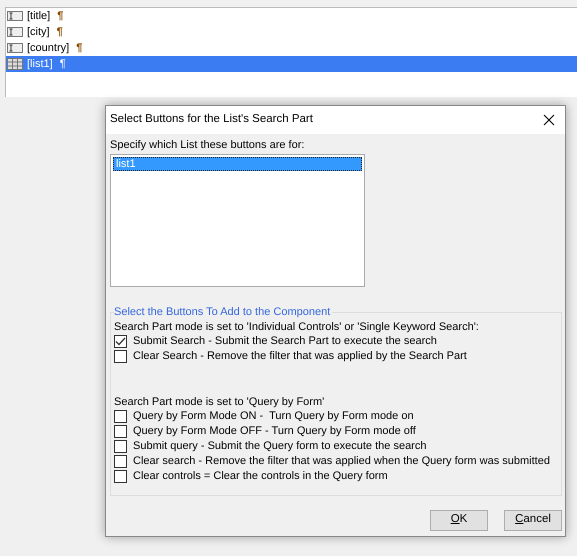 Image resolution: width=577 pixels, height=556 pixels. I want to click on grid-icon, so click(15, 64).